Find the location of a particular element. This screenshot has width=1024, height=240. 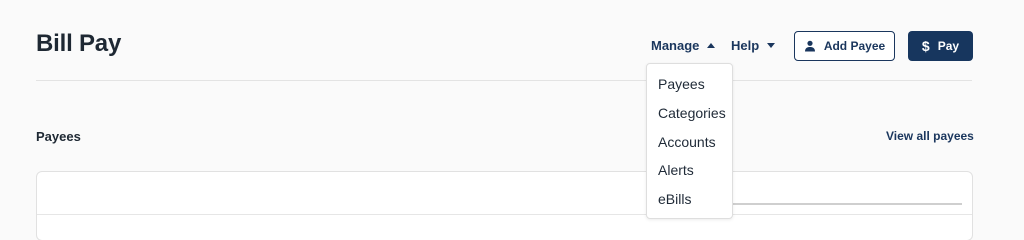

dollar-icon: $ is located at coordinates (925, 46).